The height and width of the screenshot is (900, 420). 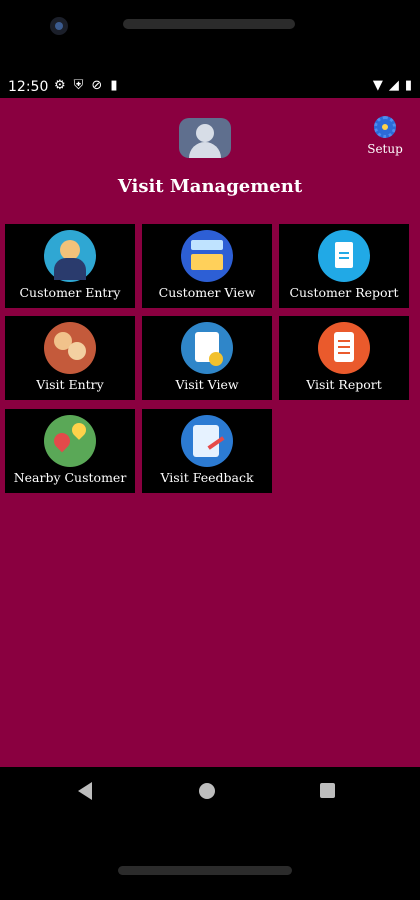 I want to click on avatar-head, so click(x=205, y=133).